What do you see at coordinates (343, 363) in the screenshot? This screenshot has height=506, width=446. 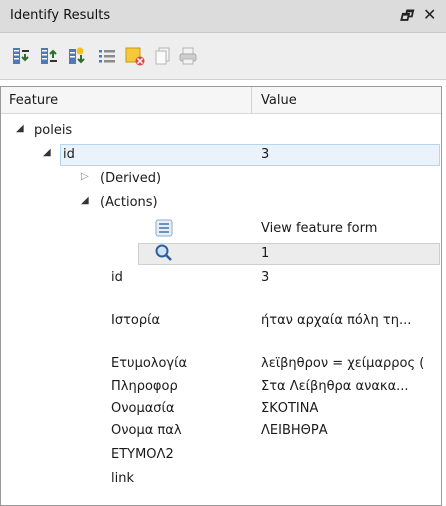 I see `attribute-value: λεϊβηθρον = χείμαρρος (` at bounding box center [343, 363].